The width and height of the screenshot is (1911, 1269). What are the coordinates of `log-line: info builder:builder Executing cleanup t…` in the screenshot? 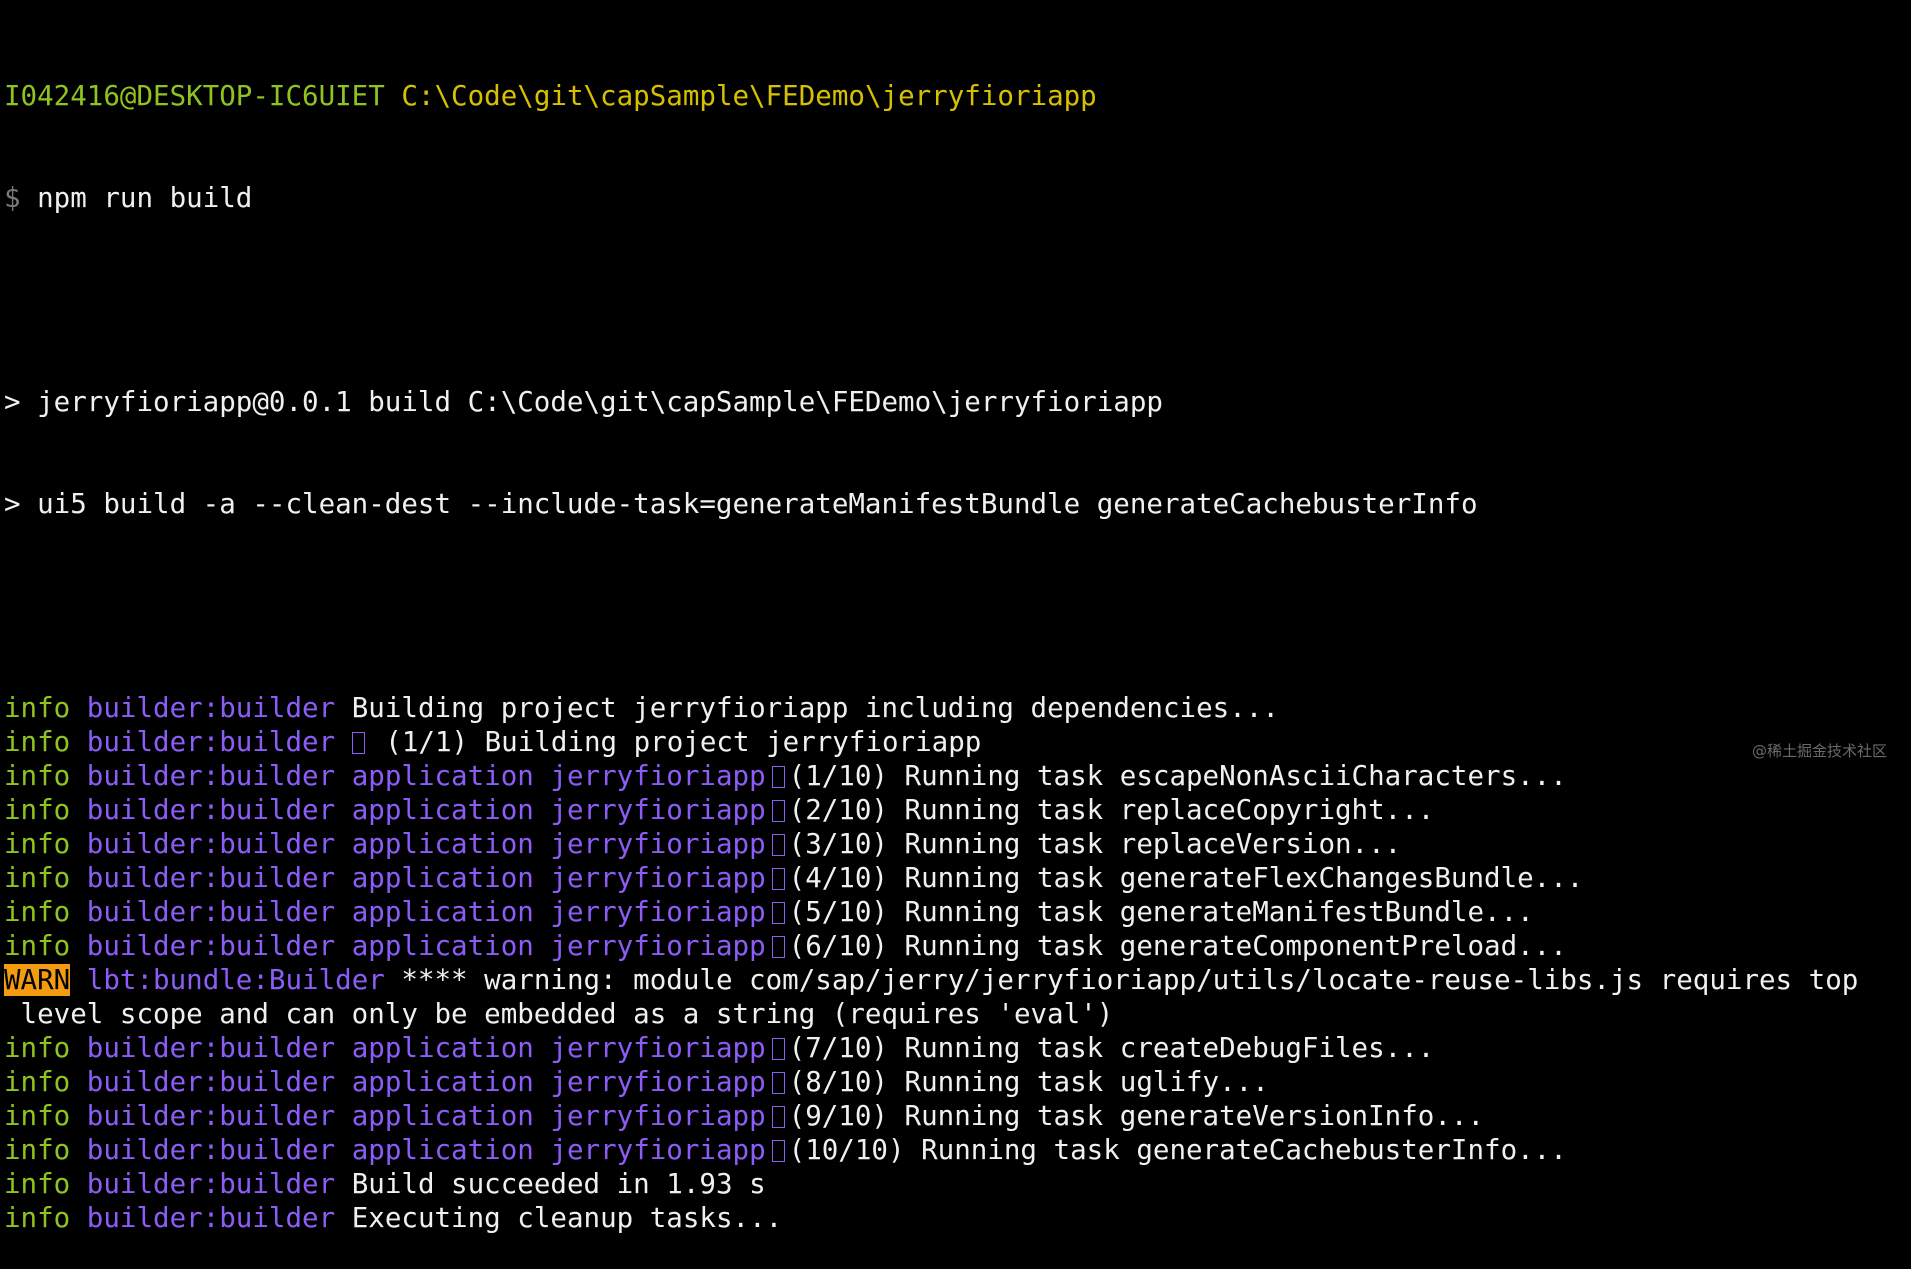 It's located at (956, 1218).